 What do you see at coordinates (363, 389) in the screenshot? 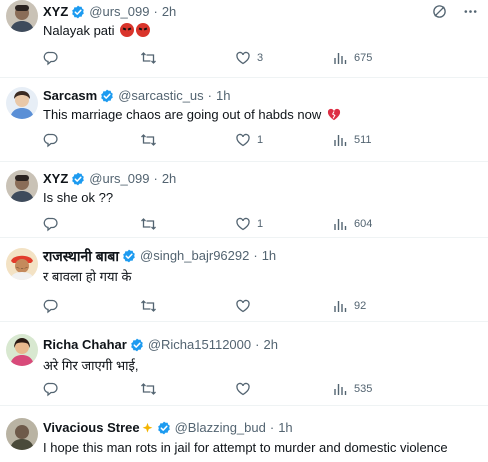
I see `view-count: 535` at bounding box center [363, 389].